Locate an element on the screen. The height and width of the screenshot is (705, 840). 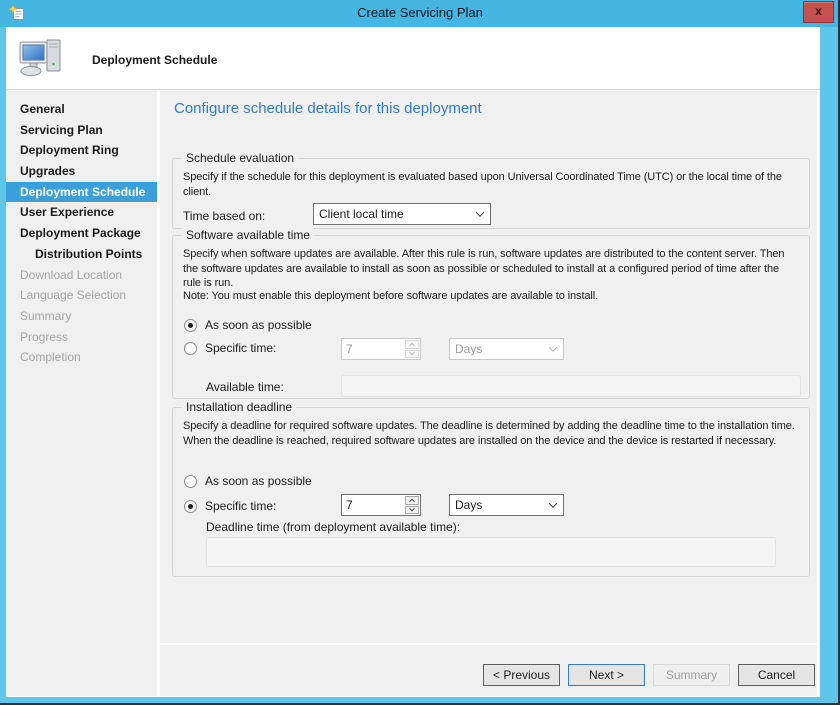
window-title: Create Servicing Plan is located at coordinates (420, 12).